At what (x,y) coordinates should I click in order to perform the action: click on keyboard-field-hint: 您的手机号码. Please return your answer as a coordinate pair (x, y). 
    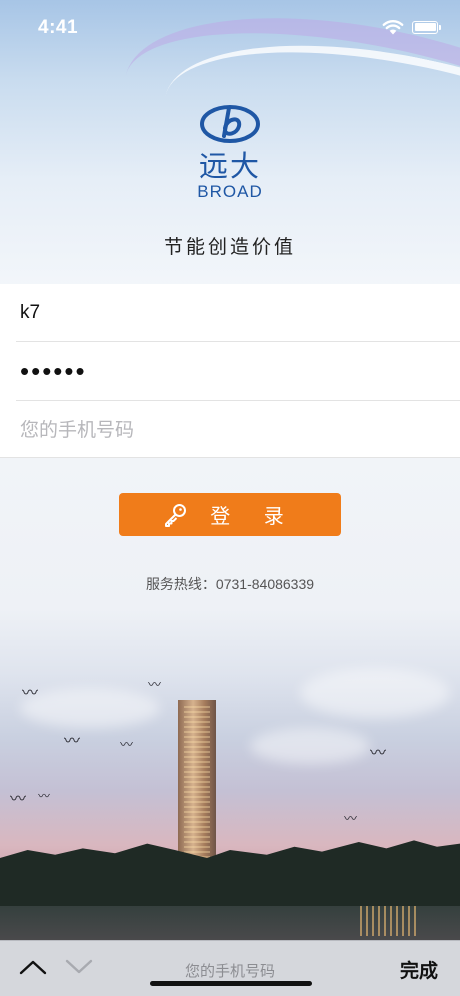
    Looking at the image, I should click on (229, 971).